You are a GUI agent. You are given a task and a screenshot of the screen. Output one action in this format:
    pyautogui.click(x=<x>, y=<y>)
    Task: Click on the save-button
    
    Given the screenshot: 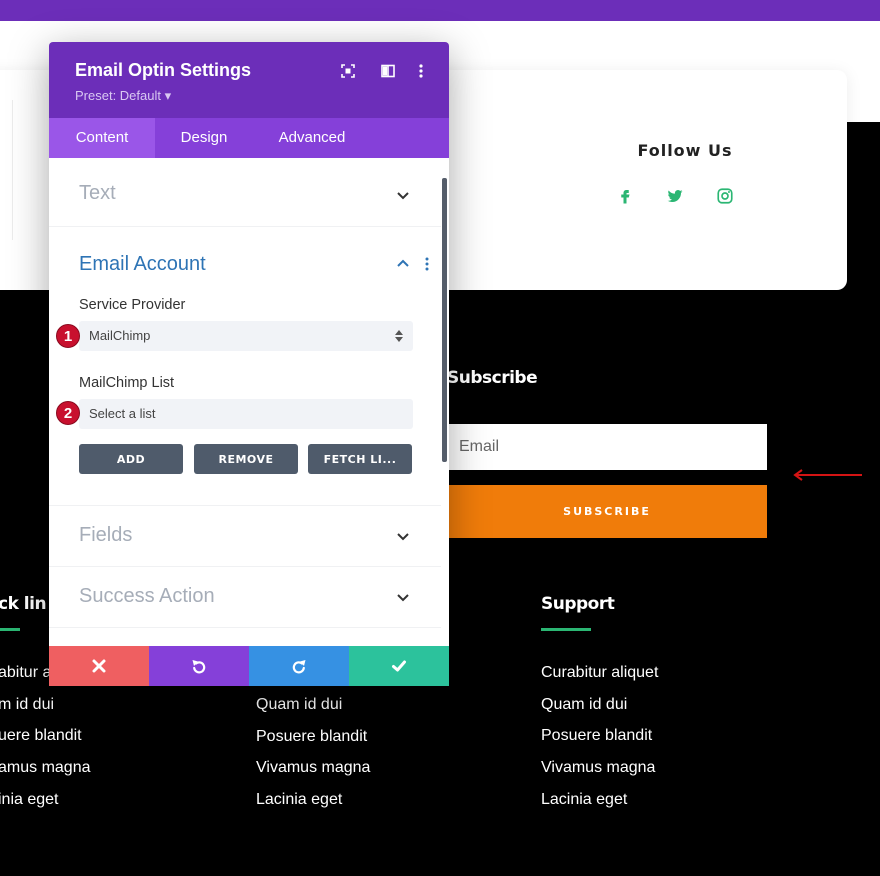 What is the action you would take?
    pyautogui.click(x=399, y=666)
    